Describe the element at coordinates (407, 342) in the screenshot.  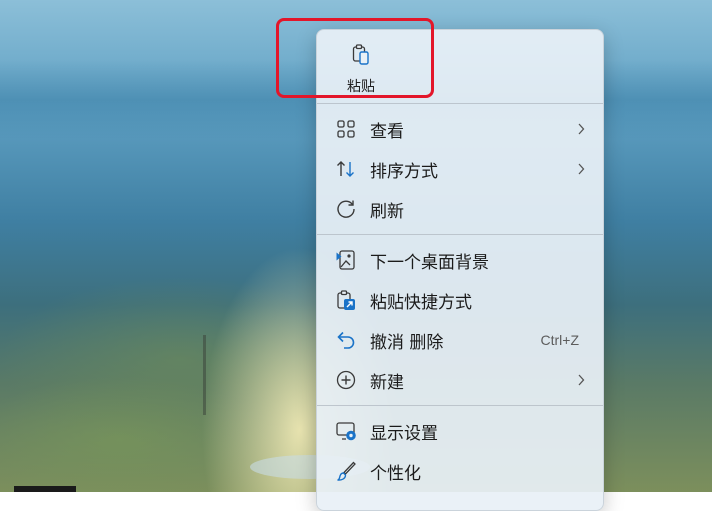
I see `menu-item-label: 撤消 删除` at that location.